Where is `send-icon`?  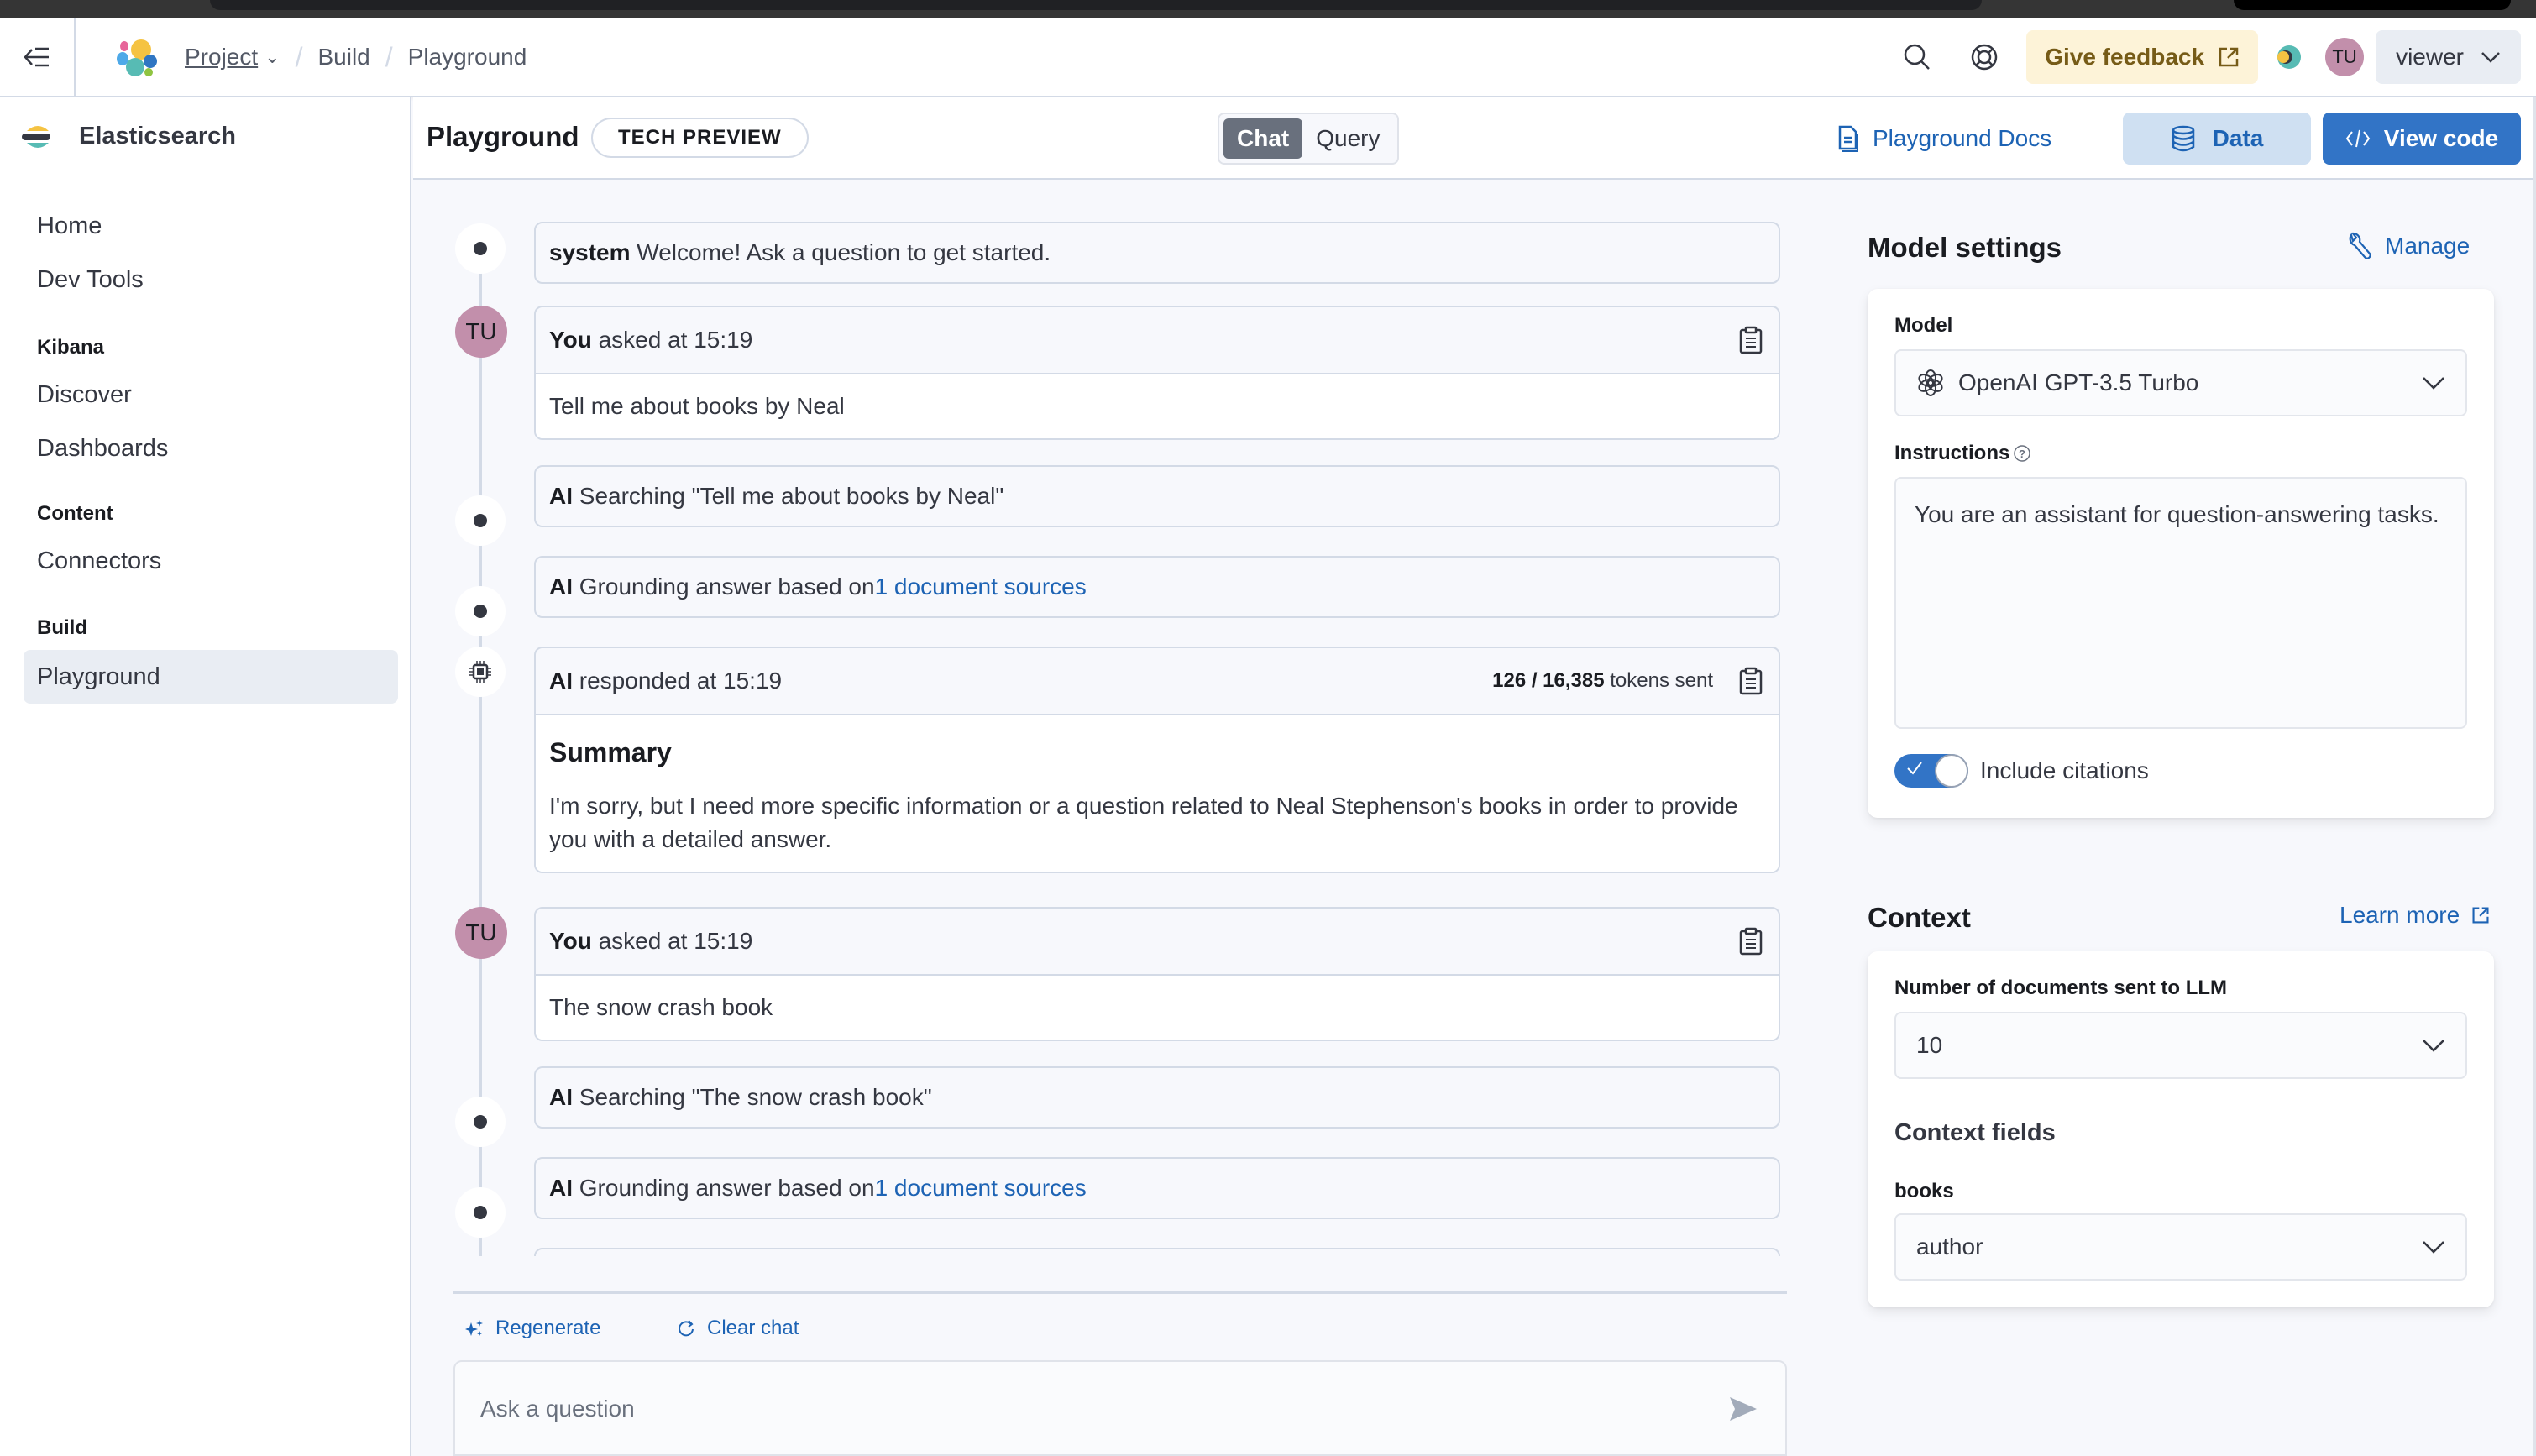 send-icon is located at coordinates (1743, 1409).